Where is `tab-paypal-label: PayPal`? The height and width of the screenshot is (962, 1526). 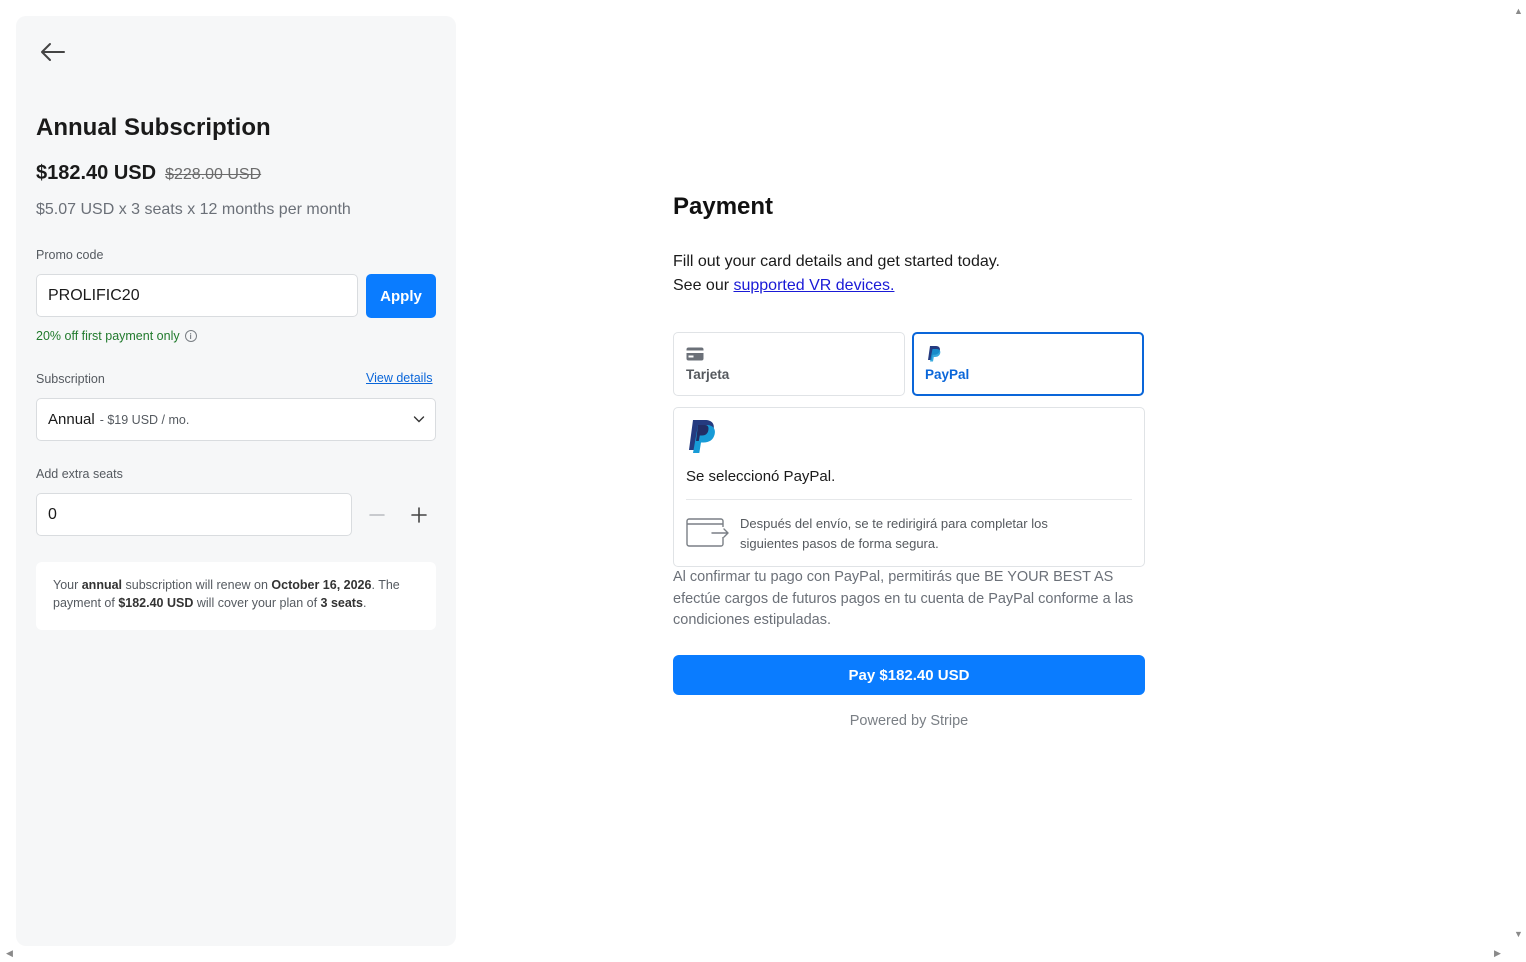 tab-paypal-label: PayPal is located at coordinates (947, 374).